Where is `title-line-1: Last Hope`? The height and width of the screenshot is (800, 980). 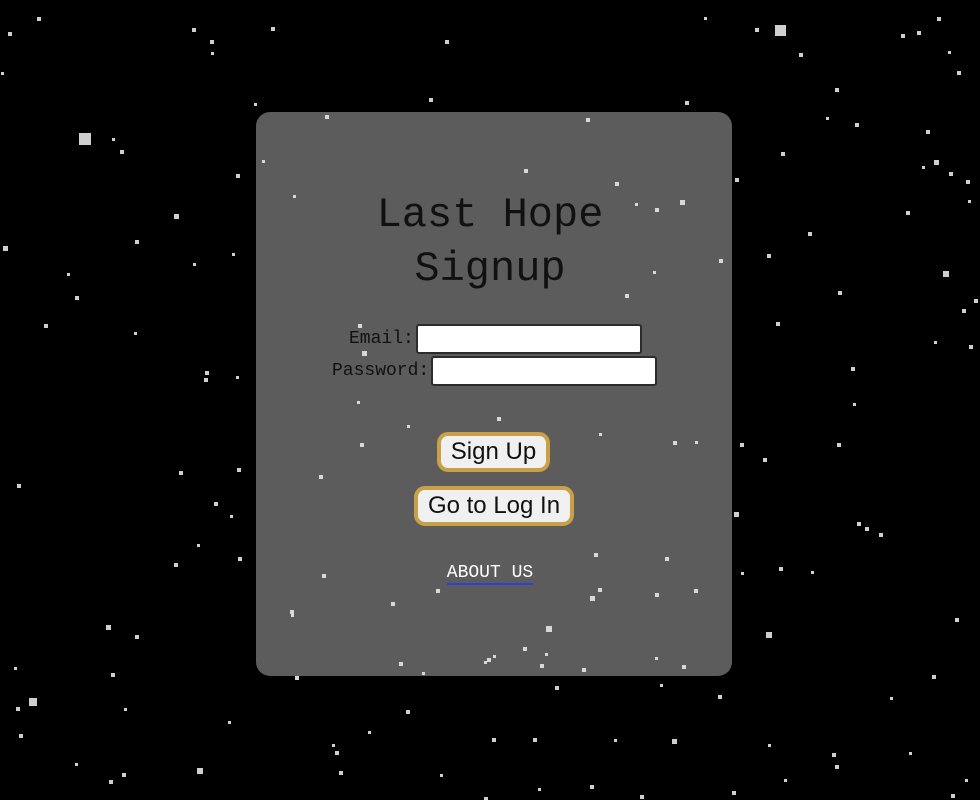
title-line-1: Last Hope is located at coordinates (490, 215).